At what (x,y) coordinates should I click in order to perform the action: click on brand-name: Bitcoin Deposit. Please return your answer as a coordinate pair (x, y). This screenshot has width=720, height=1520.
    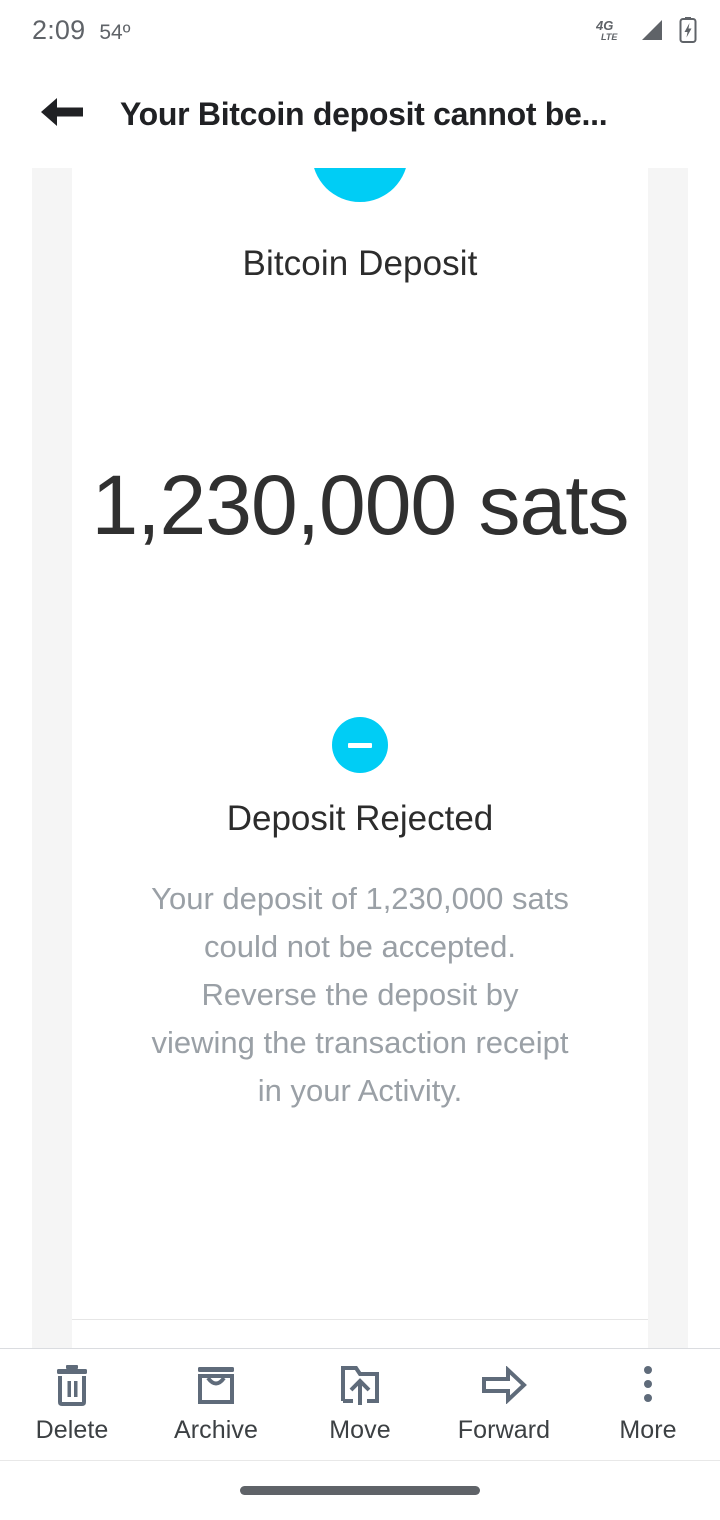
    Looking at the image, I should click on (360, 263).